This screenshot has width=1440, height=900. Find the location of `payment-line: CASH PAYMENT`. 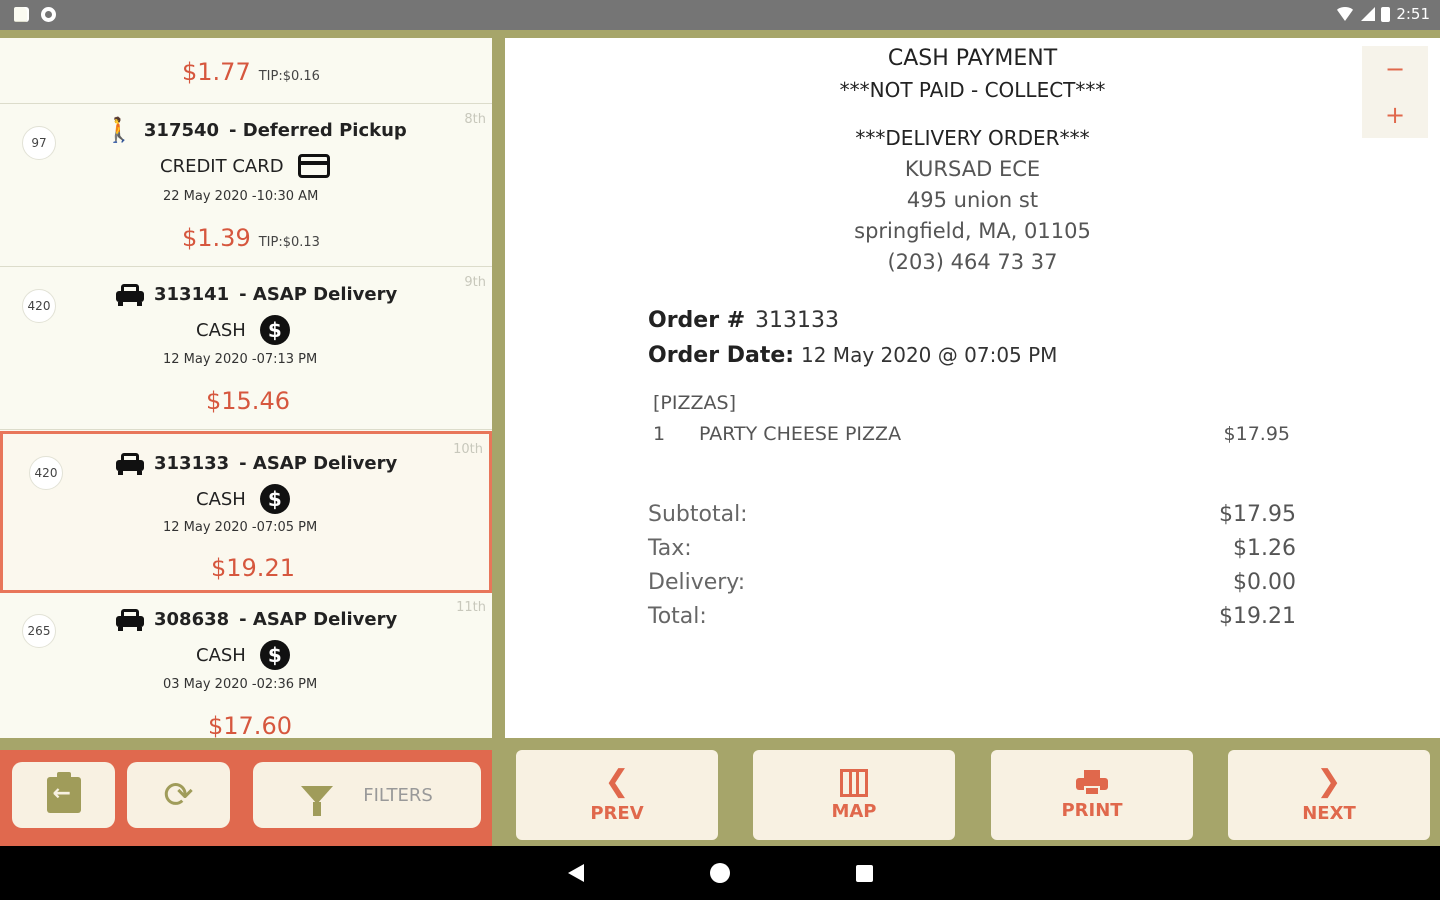

payment-line: CASH PAYMENT is located at coordinates (972, 58).